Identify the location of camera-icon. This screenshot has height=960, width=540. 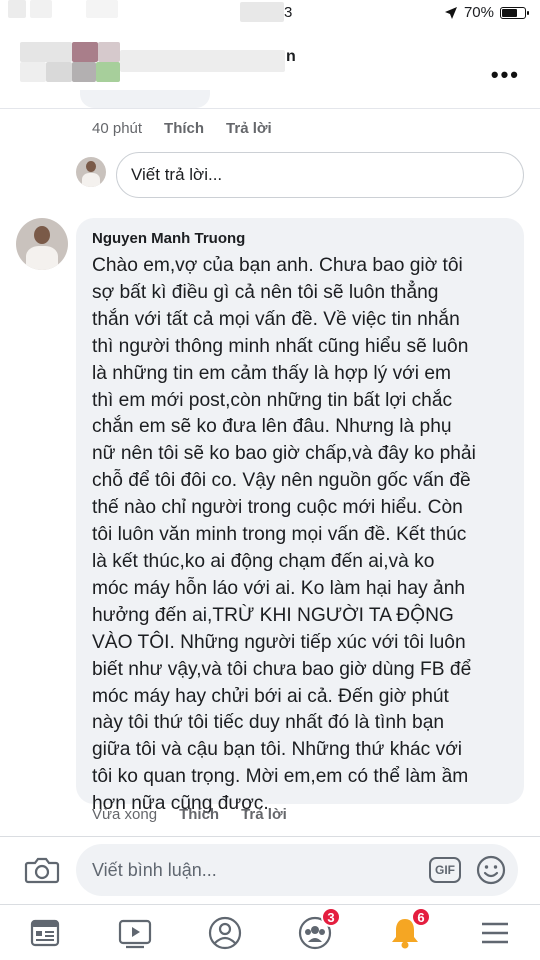
(42, 870).